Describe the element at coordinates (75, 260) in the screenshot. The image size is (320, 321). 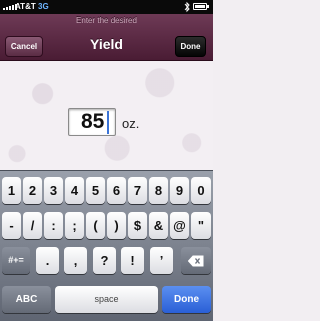
I see `key-comma: ,` at that location.